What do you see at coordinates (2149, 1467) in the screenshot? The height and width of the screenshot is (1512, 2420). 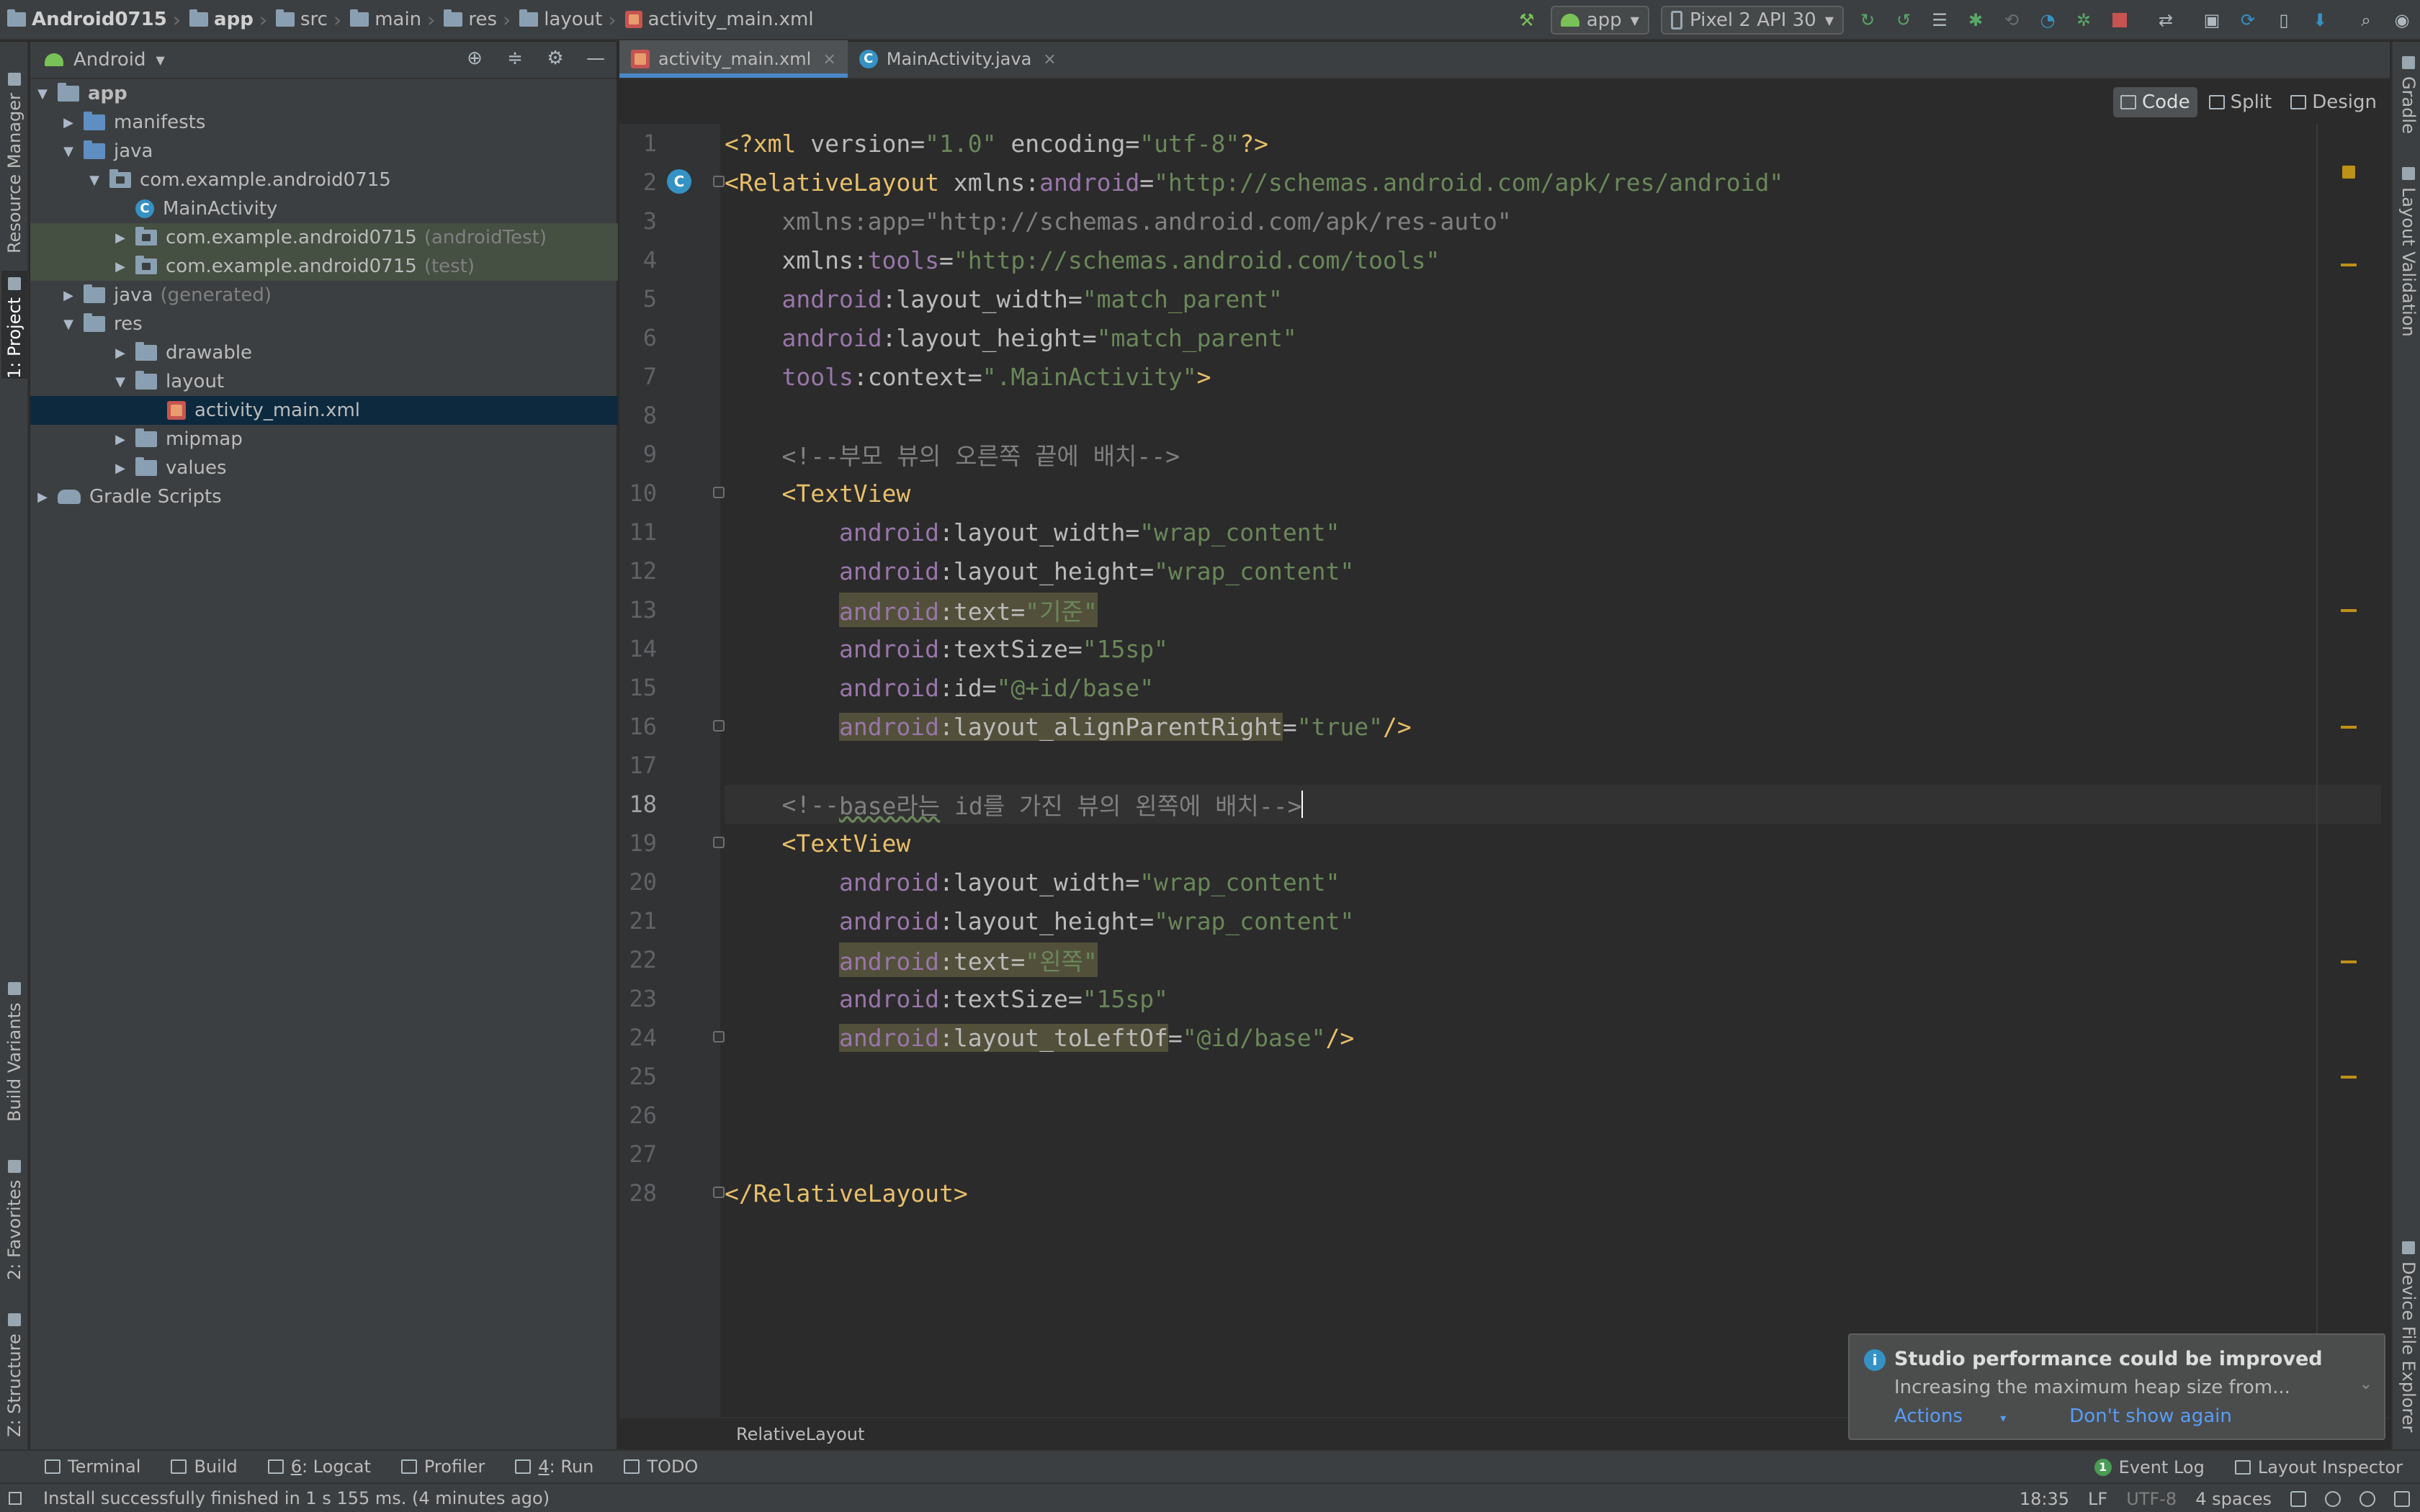 I see `event-log-tool-button: 1 Event Log` at bounding box center [2149, 1467].